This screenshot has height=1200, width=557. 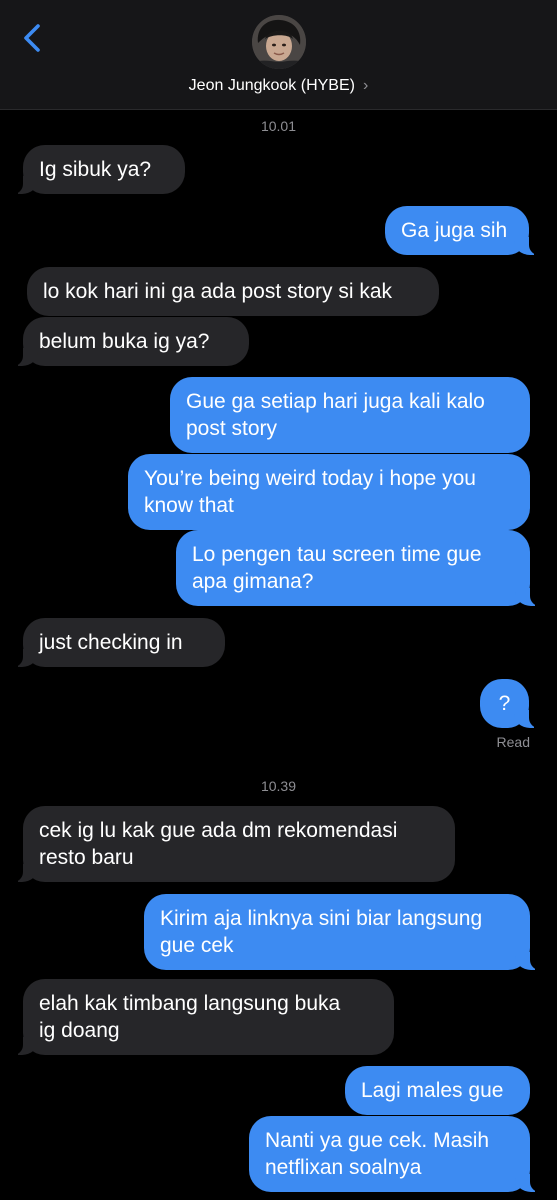 What do you see at coordinates (432, 1090) in the screenshot?
I see `message-text: Lagi males gue` at bounding box center [432, 1090].